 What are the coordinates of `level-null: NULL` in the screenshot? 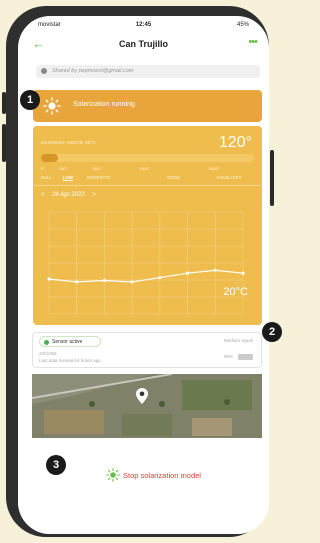 It's located at (46, 177).